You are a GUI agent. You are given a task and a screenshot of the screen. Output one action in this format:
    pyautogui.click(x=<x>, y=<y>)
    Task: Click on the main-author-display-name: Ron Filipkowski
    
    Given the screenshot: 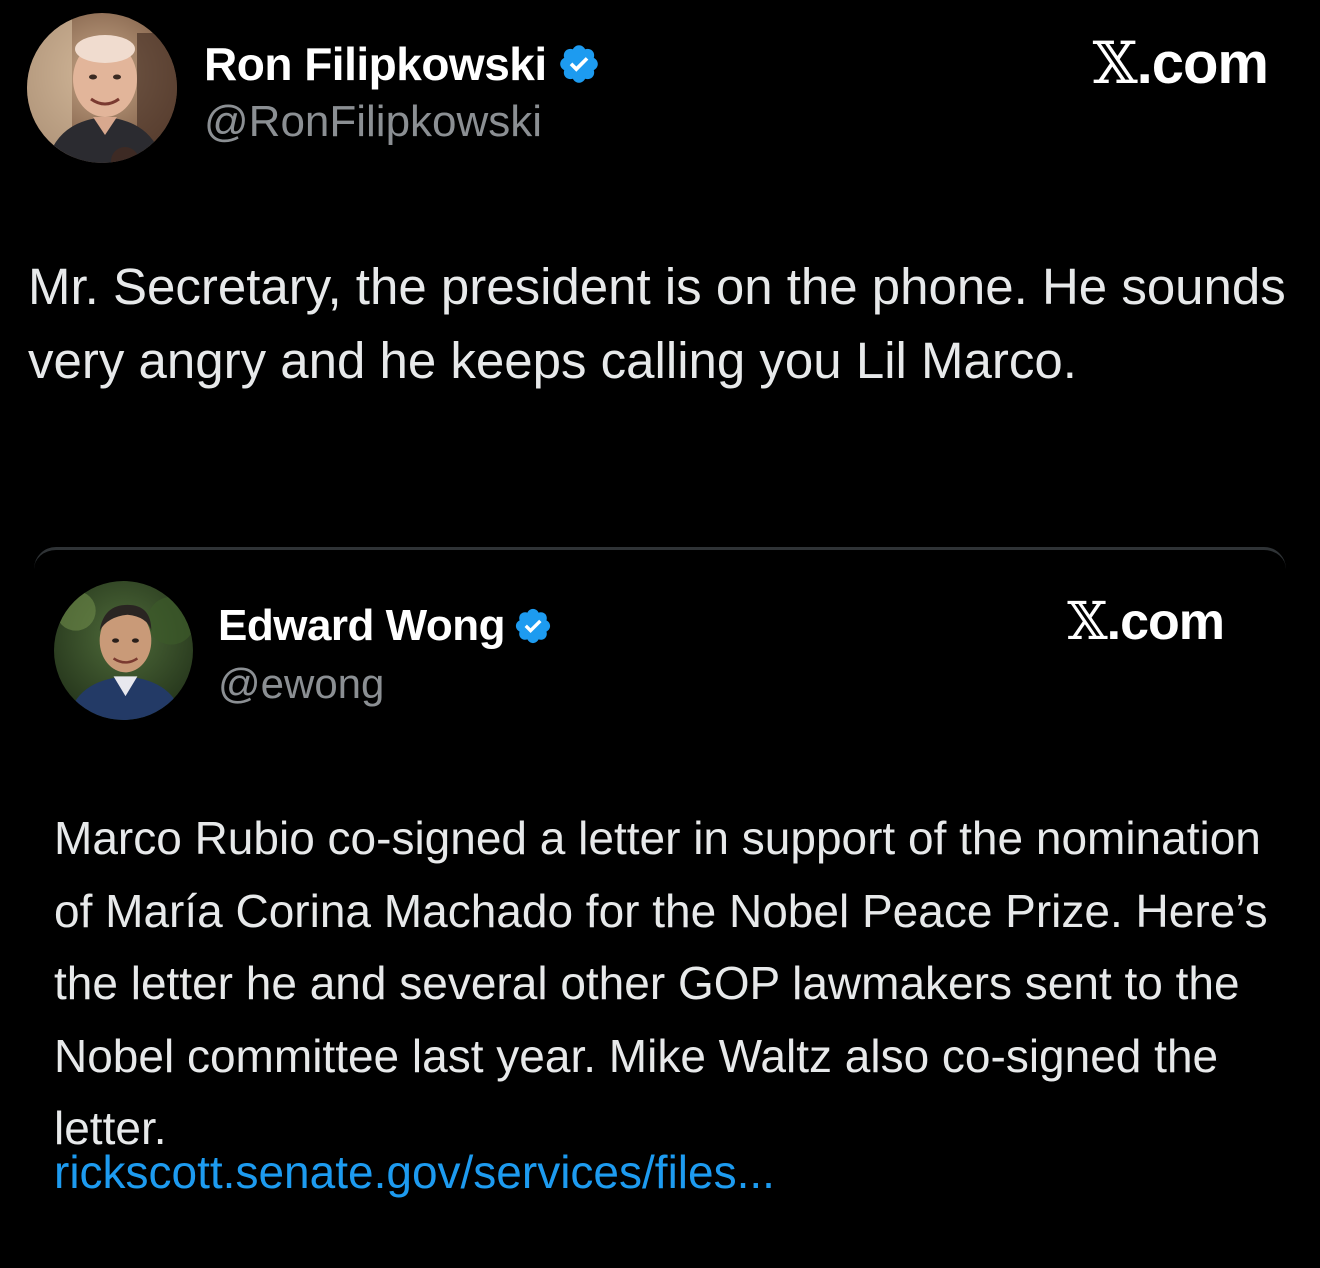 What is the action you would take?
    pyautogui.click(x=375, y=64)
    